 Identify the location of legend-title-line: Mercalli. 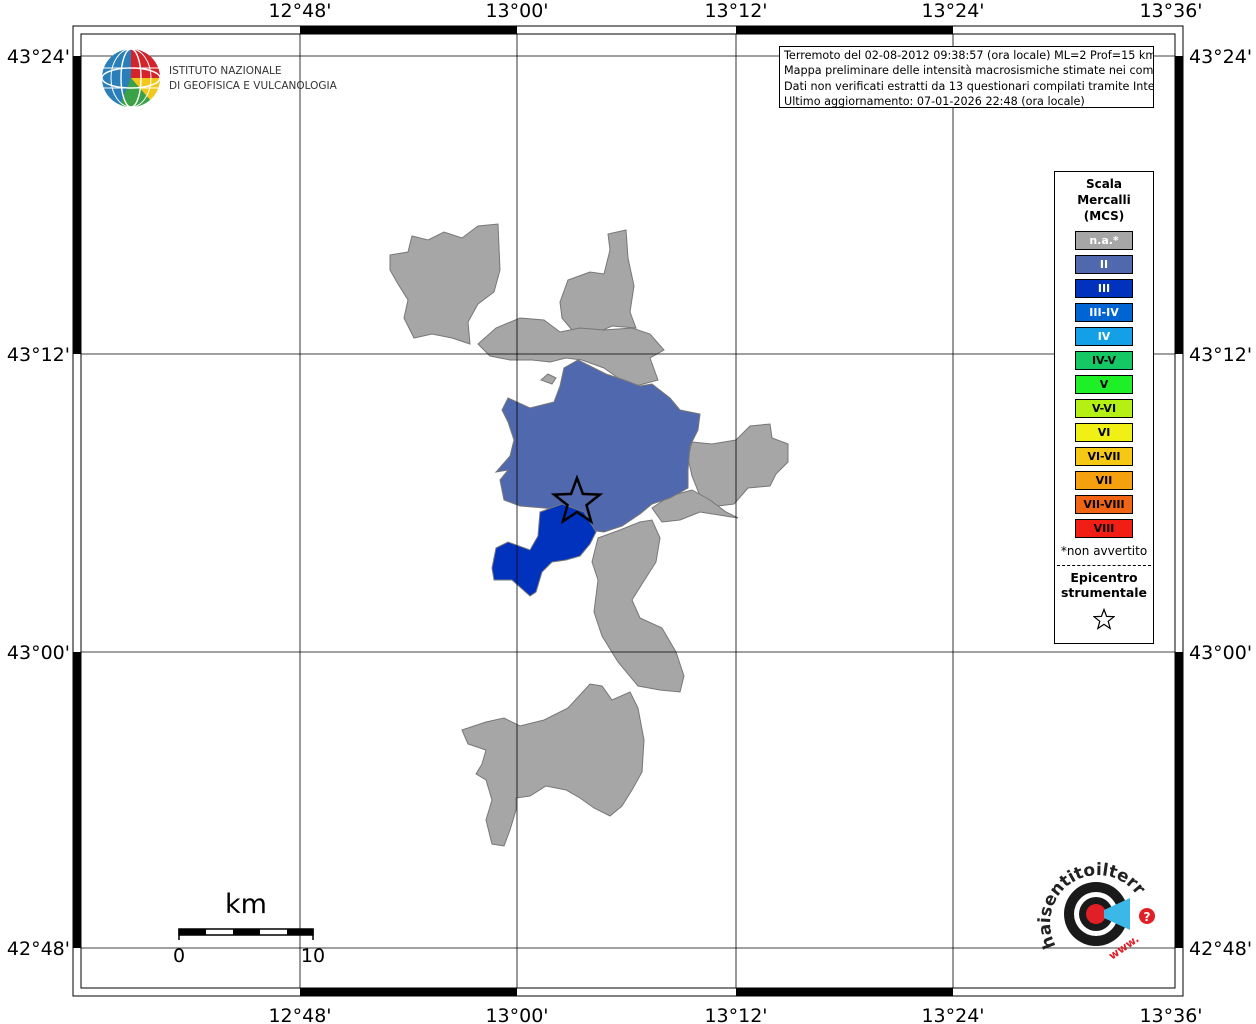
(1104, 200).